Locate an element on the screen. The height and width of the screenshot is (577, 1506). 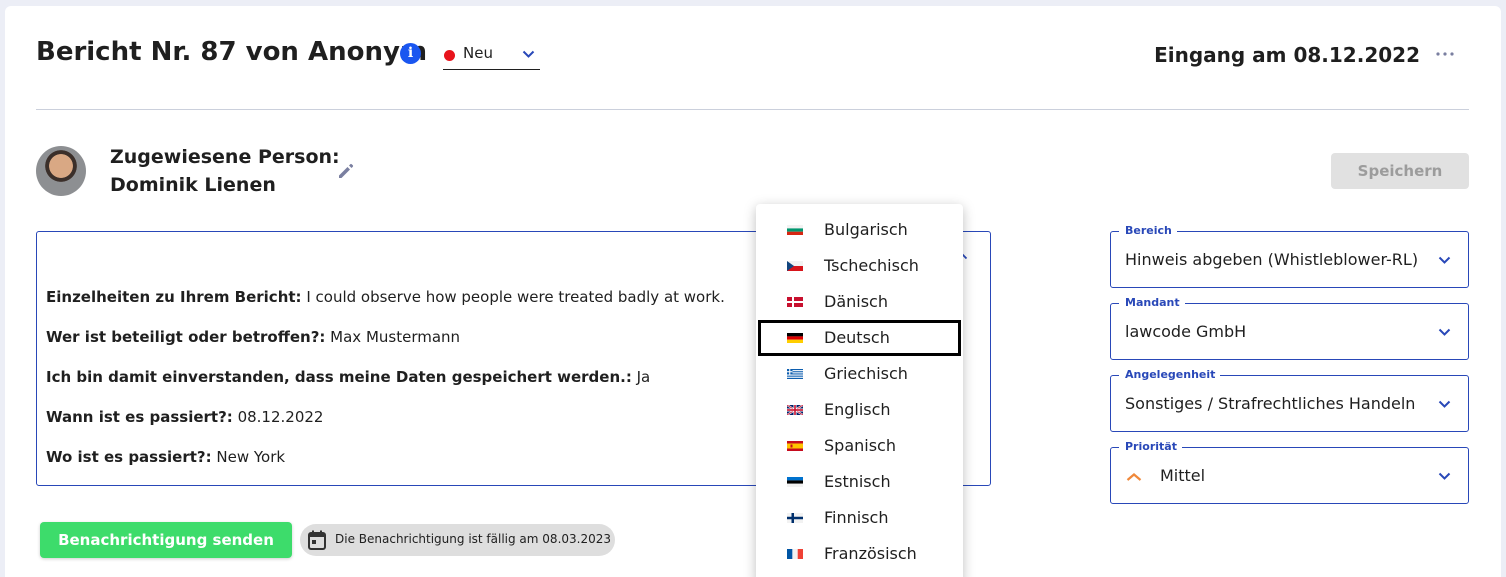
menu-item-estnisch: Estnisch is located at coordinates (859, 482).